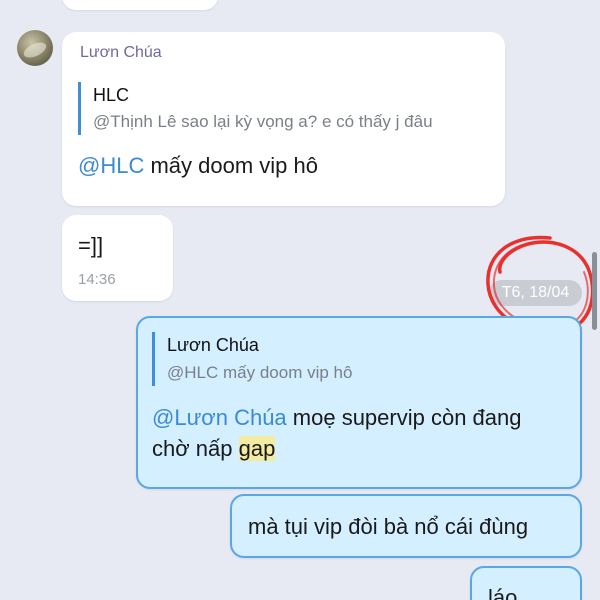 This screenshot has height=600, width=600. Describe the element at coordinates (91, 245) in the screenshot. I see `message-text: =]]` at that location.